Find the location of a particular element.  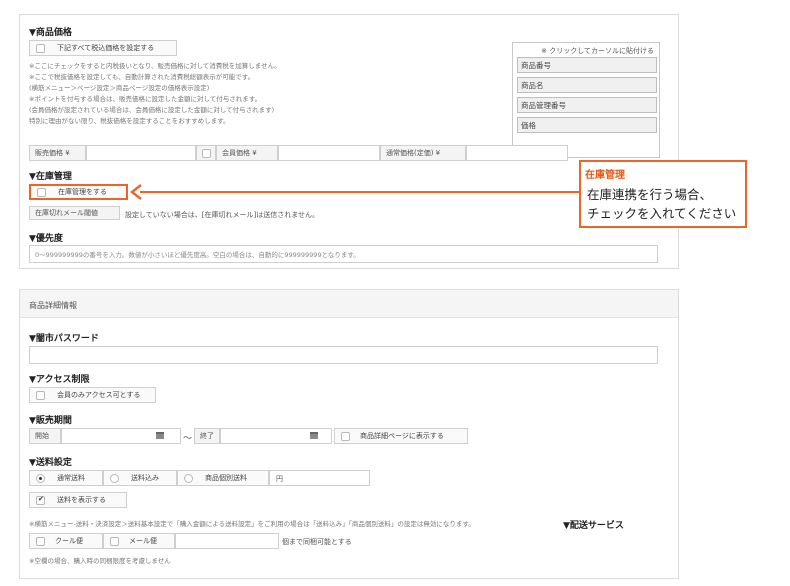

callout-body: 在庫連携を行う場合、 チェックを入れてください is located at coordinates (661, 204).